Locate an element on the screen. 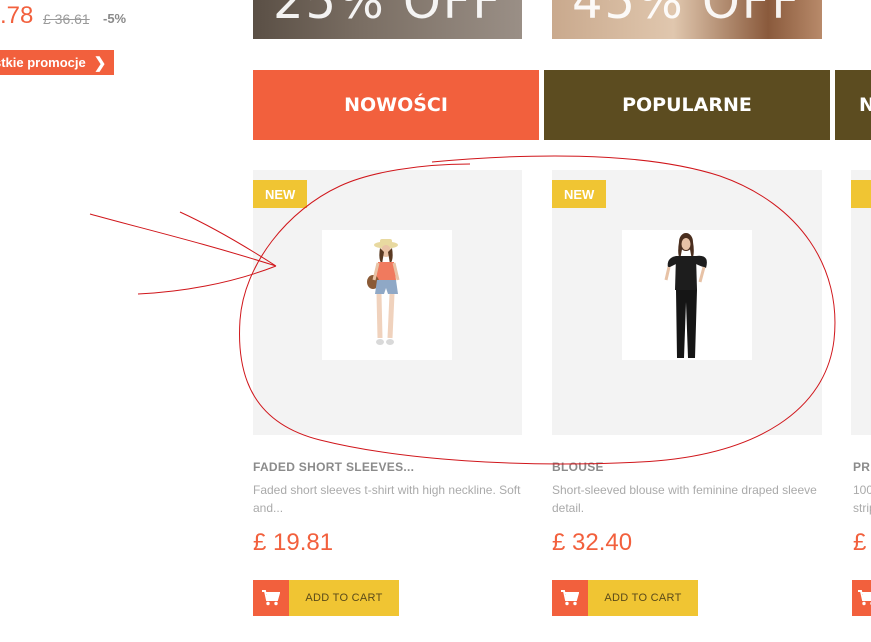 The height and width of the screenshot is (642, 871). promo-banner-1: 25% OFF is located at coordinates (387, 19).